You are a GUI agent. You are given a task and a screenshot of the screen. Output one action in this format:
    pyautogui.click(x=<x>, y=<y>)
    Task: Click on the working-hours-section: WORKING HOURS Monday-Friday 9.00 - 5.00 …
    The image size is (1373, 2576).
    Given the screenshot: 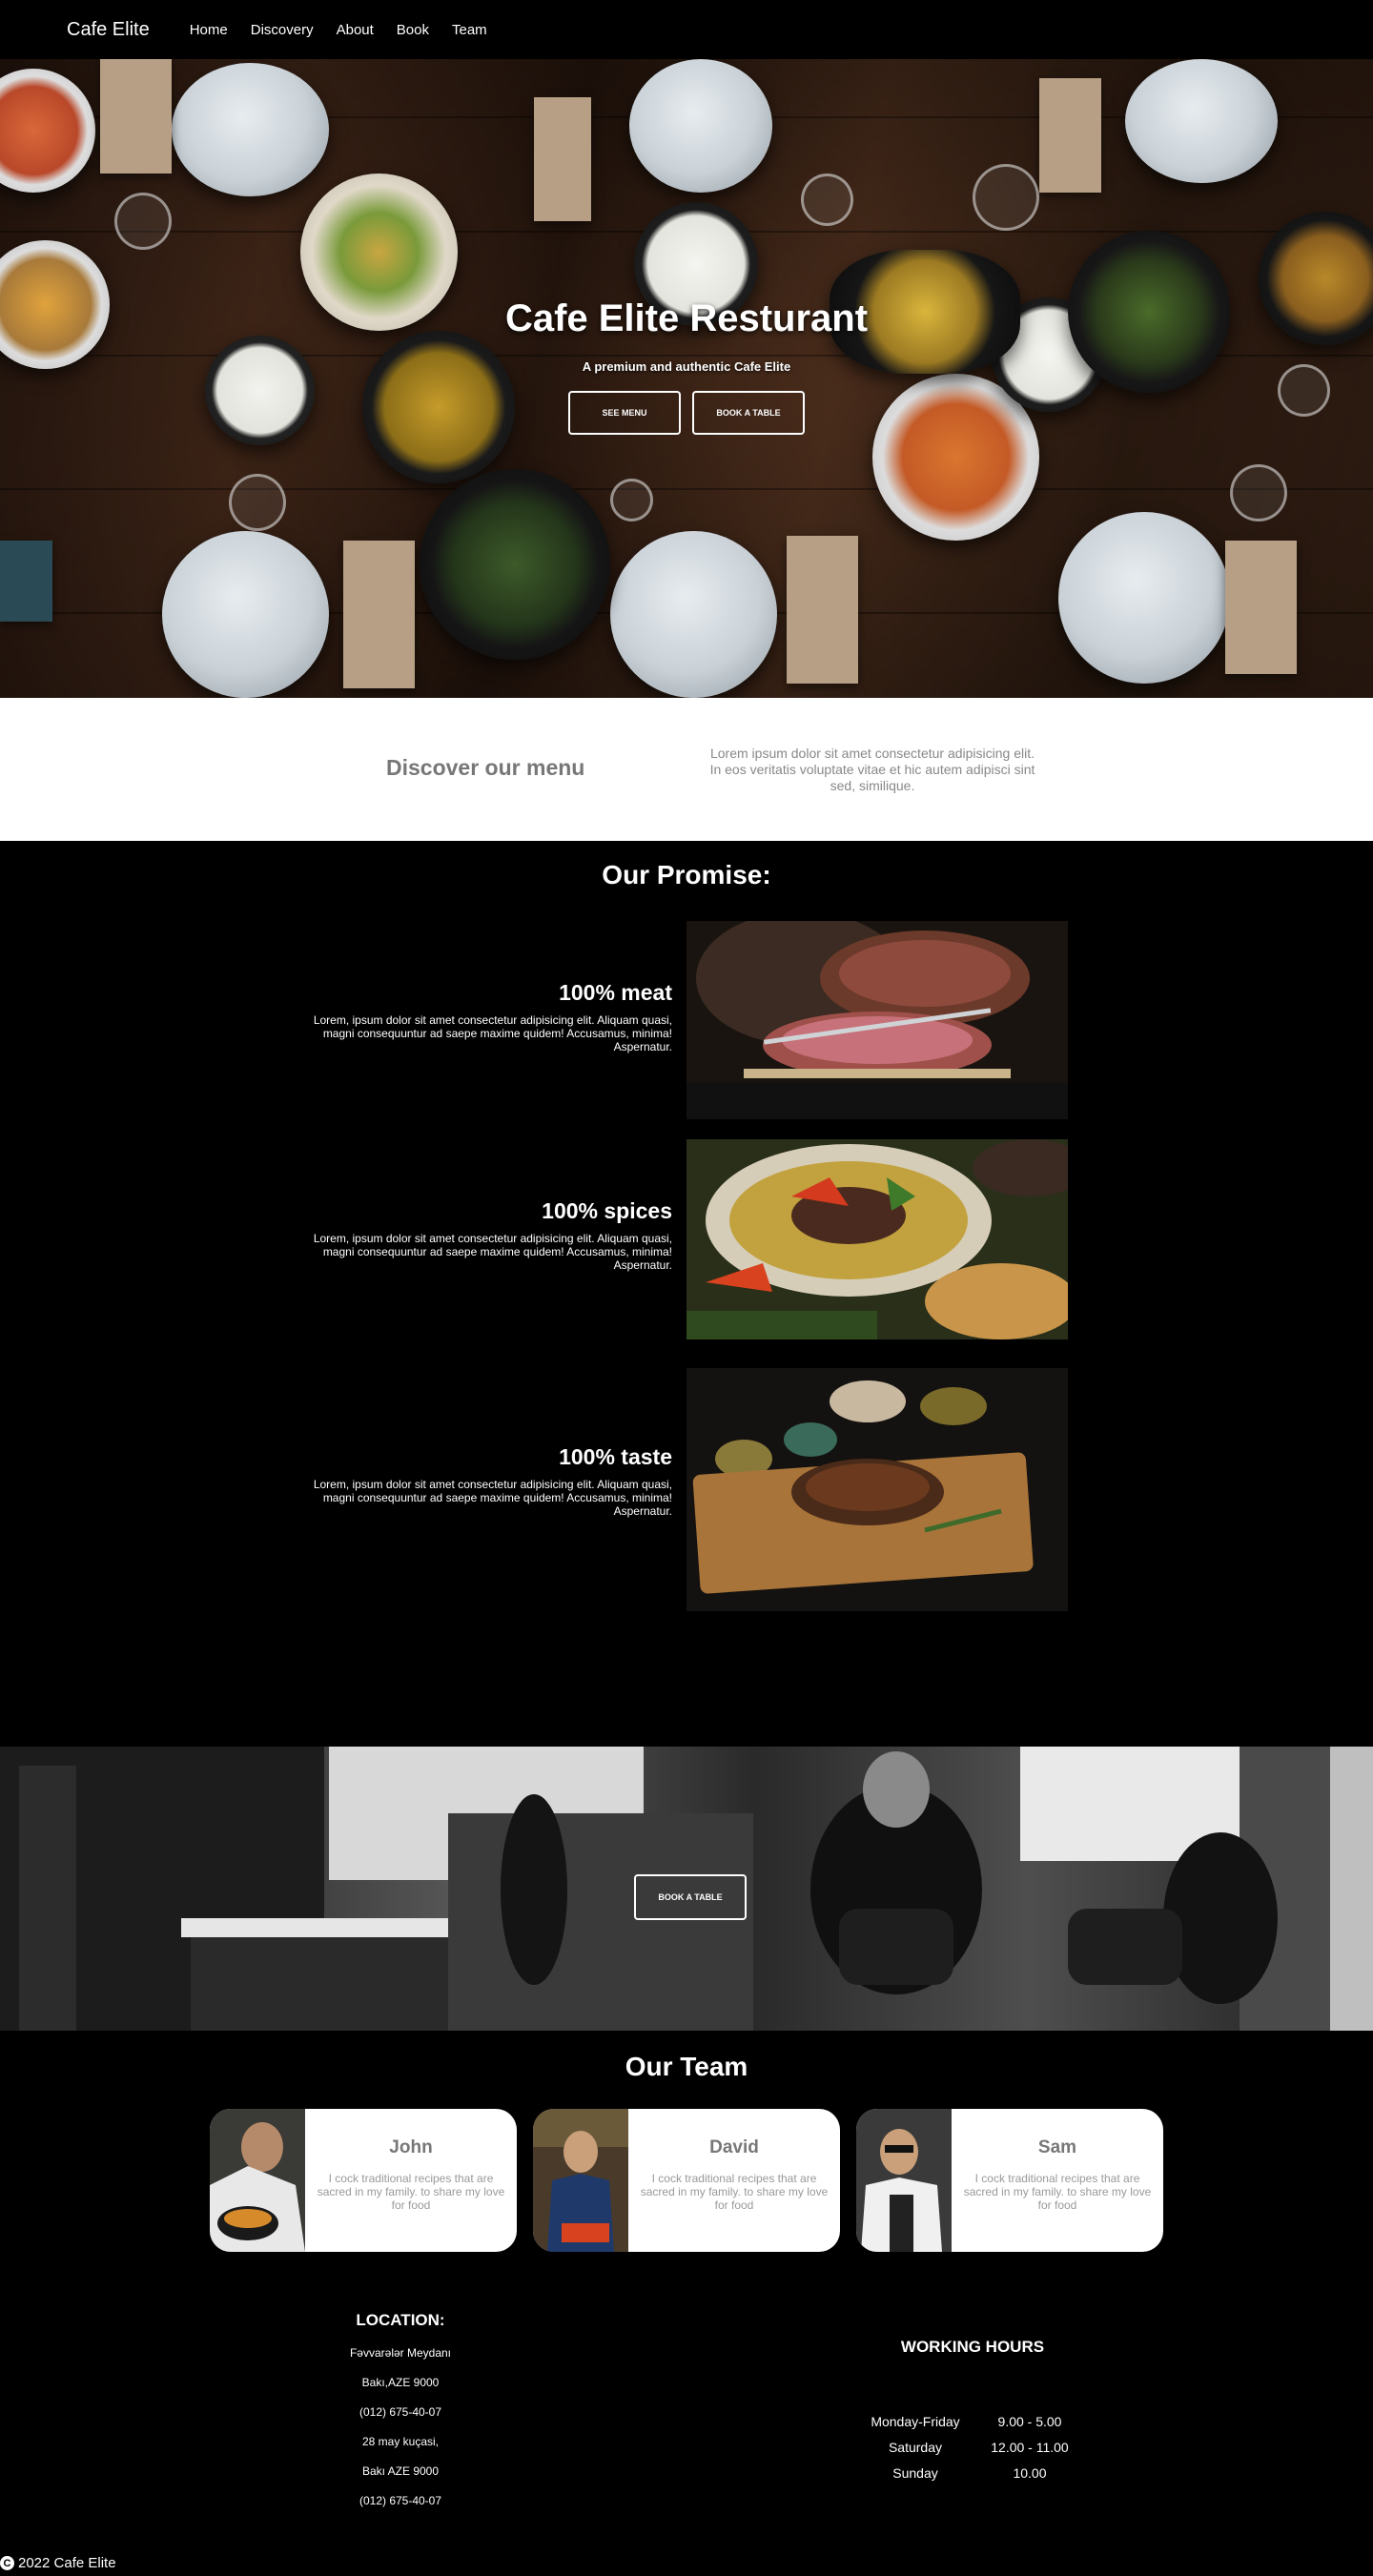 What is the action you would take?
    pyautogui.click(x=972, y=2414)
    